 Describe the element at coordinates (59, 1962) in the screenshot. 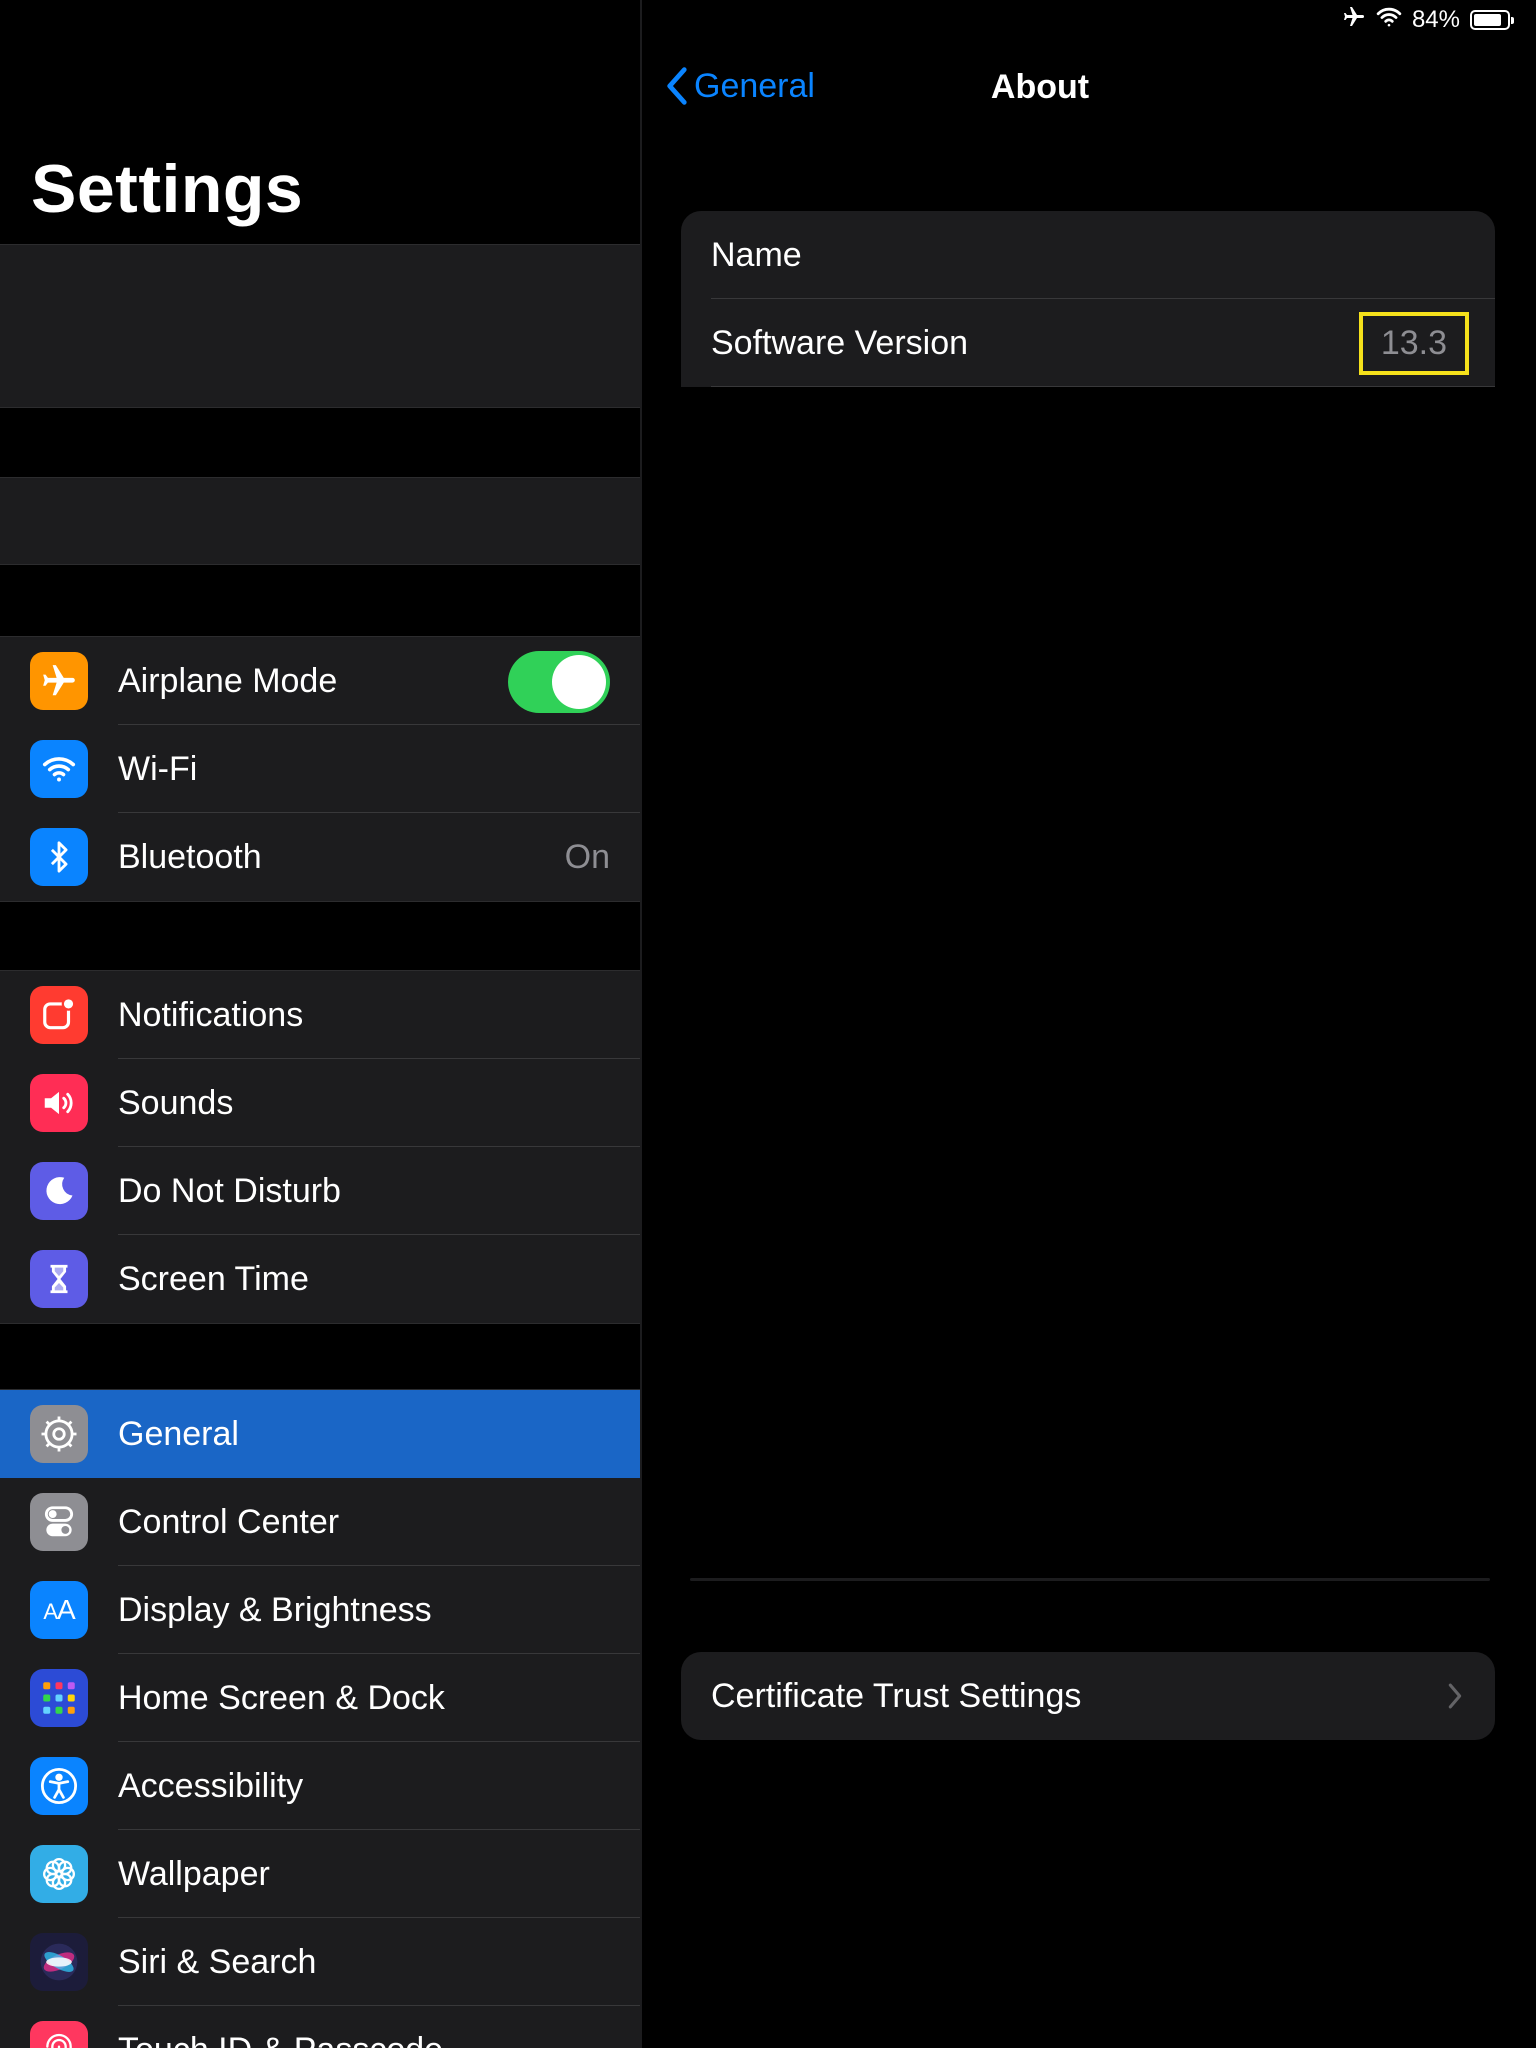

I see `siri-icon` at that location.